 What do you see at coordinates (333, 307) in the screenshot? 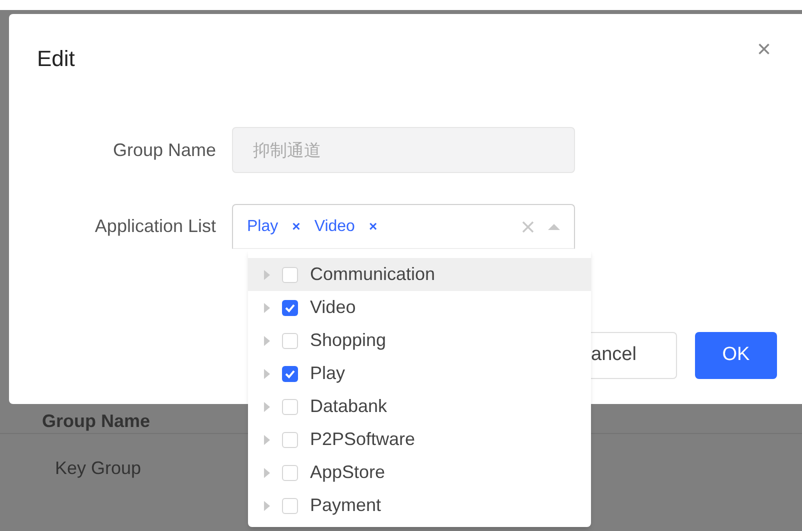
I see `option-label: Video` at bounding box center [333, 307].